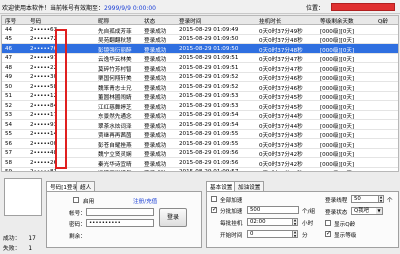 This screenshot has width=400, height=254. Describe the element at coordinates (281, 164) in the screenshot. I see `table-cell: 0天0时37分42秒` at that location.